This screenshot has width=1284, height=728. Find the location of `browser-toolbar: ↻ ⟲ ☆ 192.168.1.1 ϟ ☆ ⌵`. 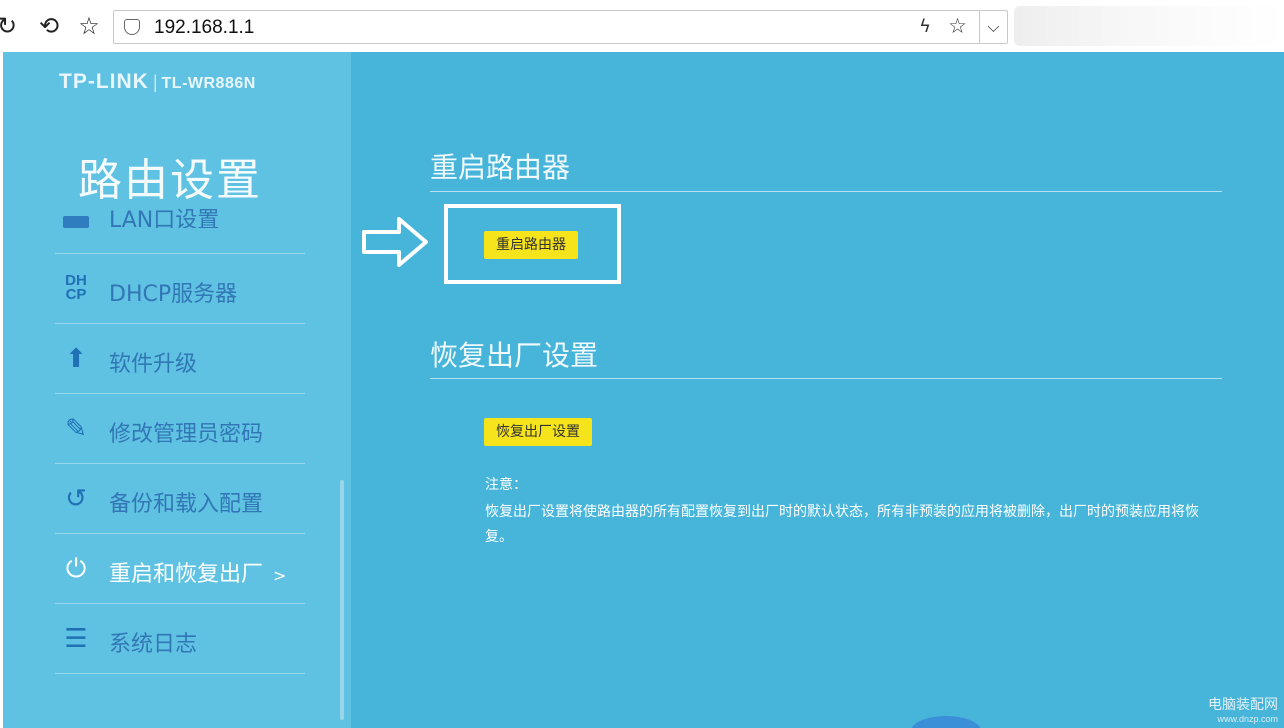

browser-toolbar: ↻ ⟲ ☆ 192.168.1.1 ϟ ☆ ⌵ is located at coordinates (642, 26).